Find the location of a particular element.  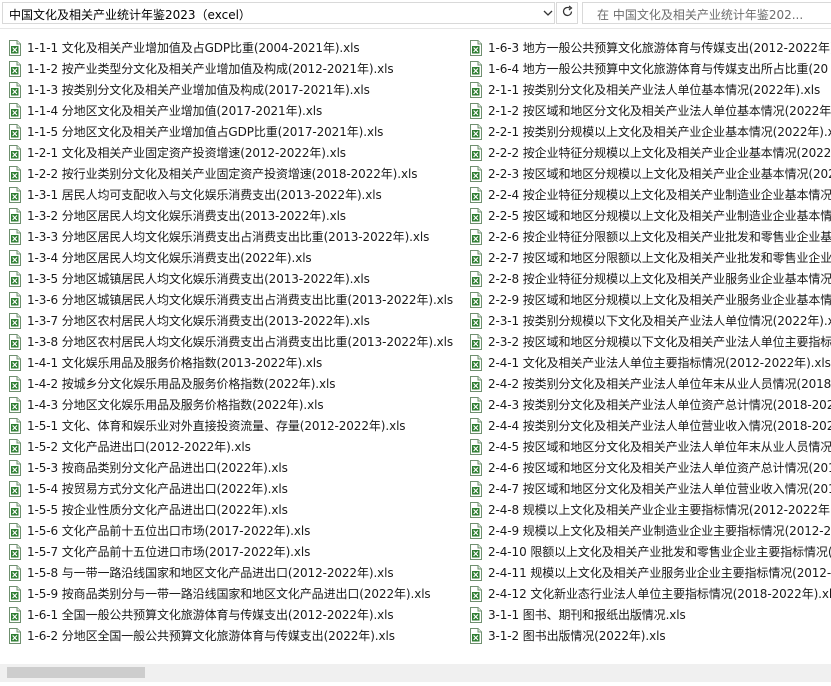

file-item: 2-2-7 按区域和地区分限额以上文化及相关产业批发和零售业企业 is located at coordinates (650, 257).